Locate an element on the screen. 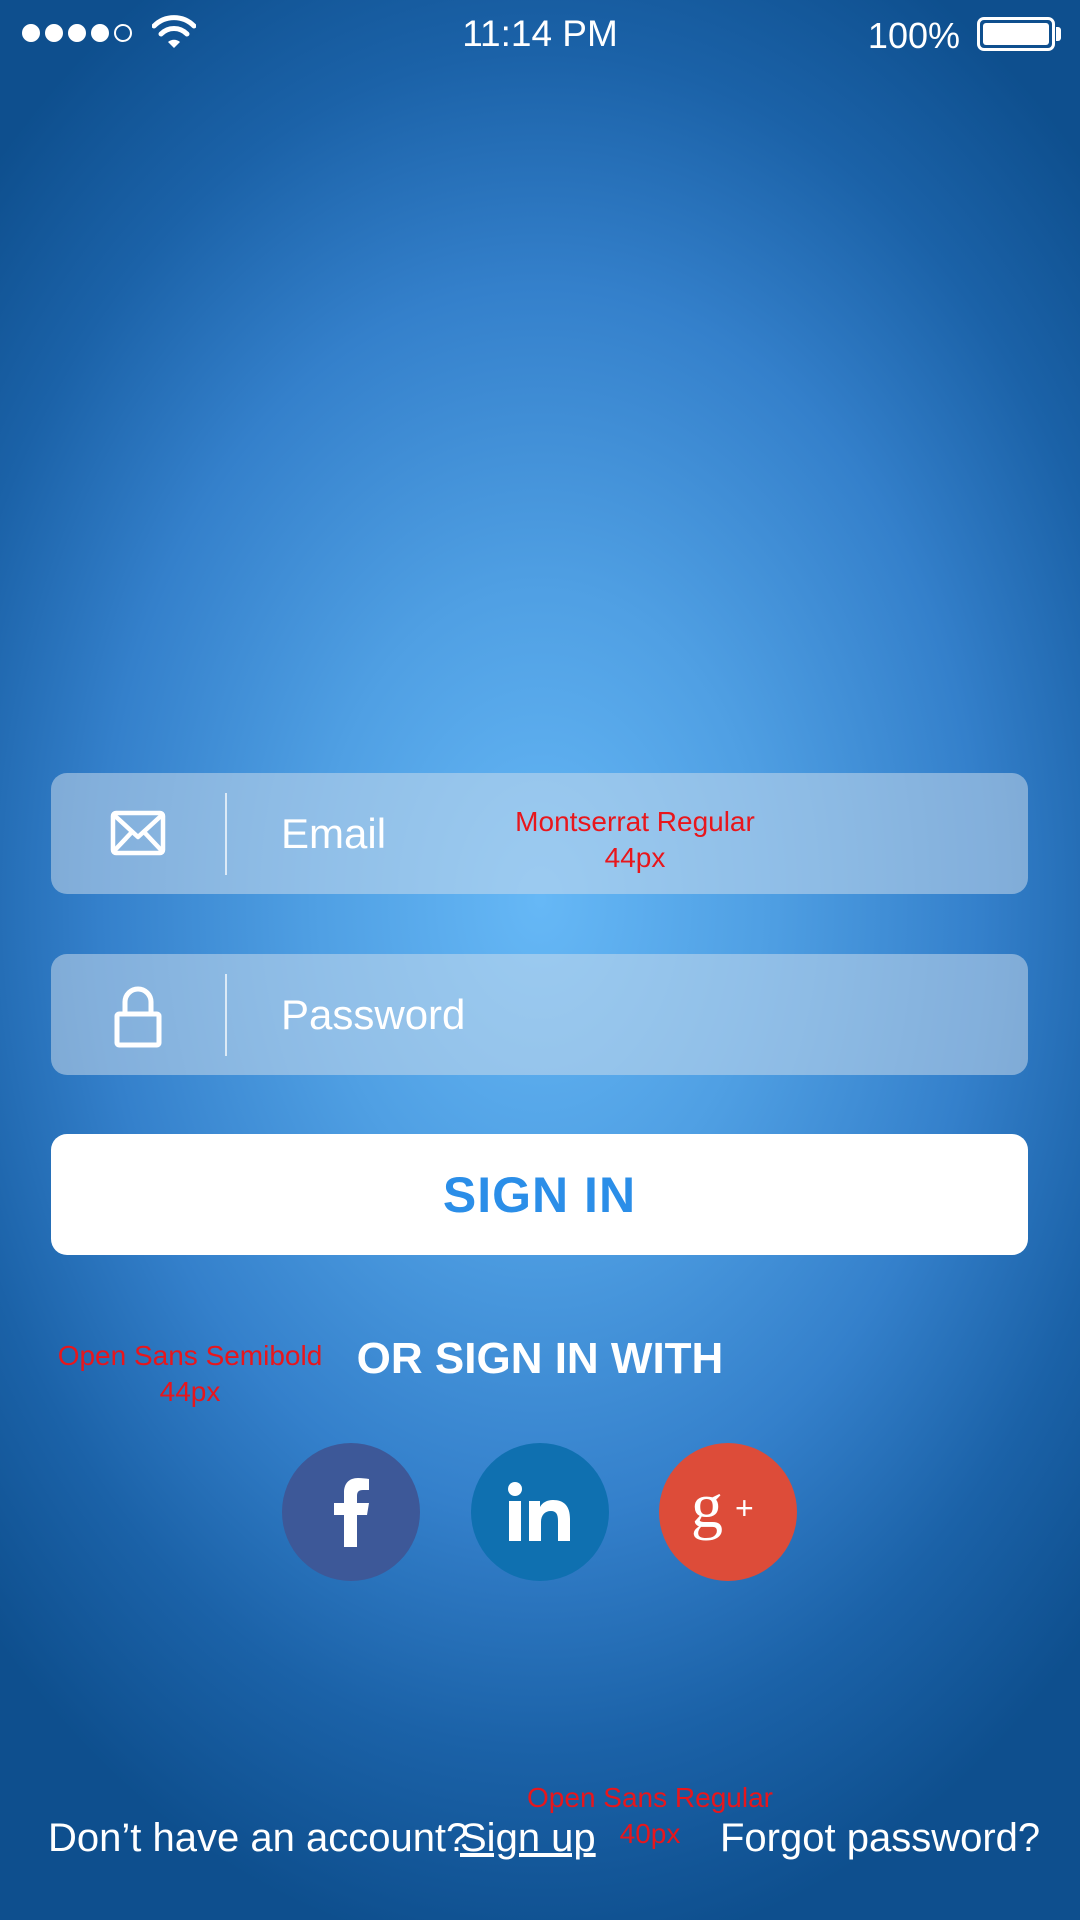  email-font-annotation: Montserrat Regular 44px is located at coordinates (635, 840).